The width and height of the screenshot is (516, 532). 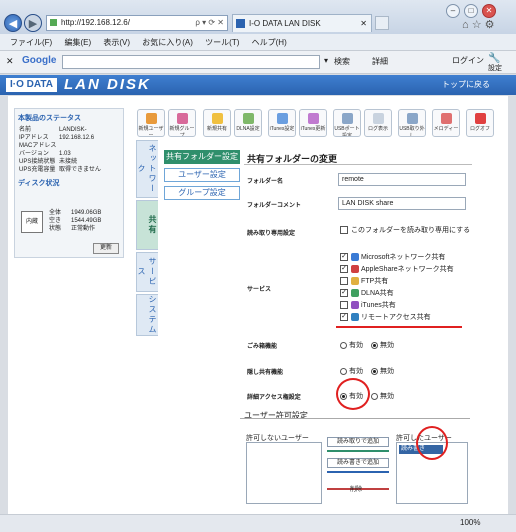 What do you see at coordinates (374, 396) in the screenshot?
I see `detail-access-disable-radio` at bounding box center [374, 396].